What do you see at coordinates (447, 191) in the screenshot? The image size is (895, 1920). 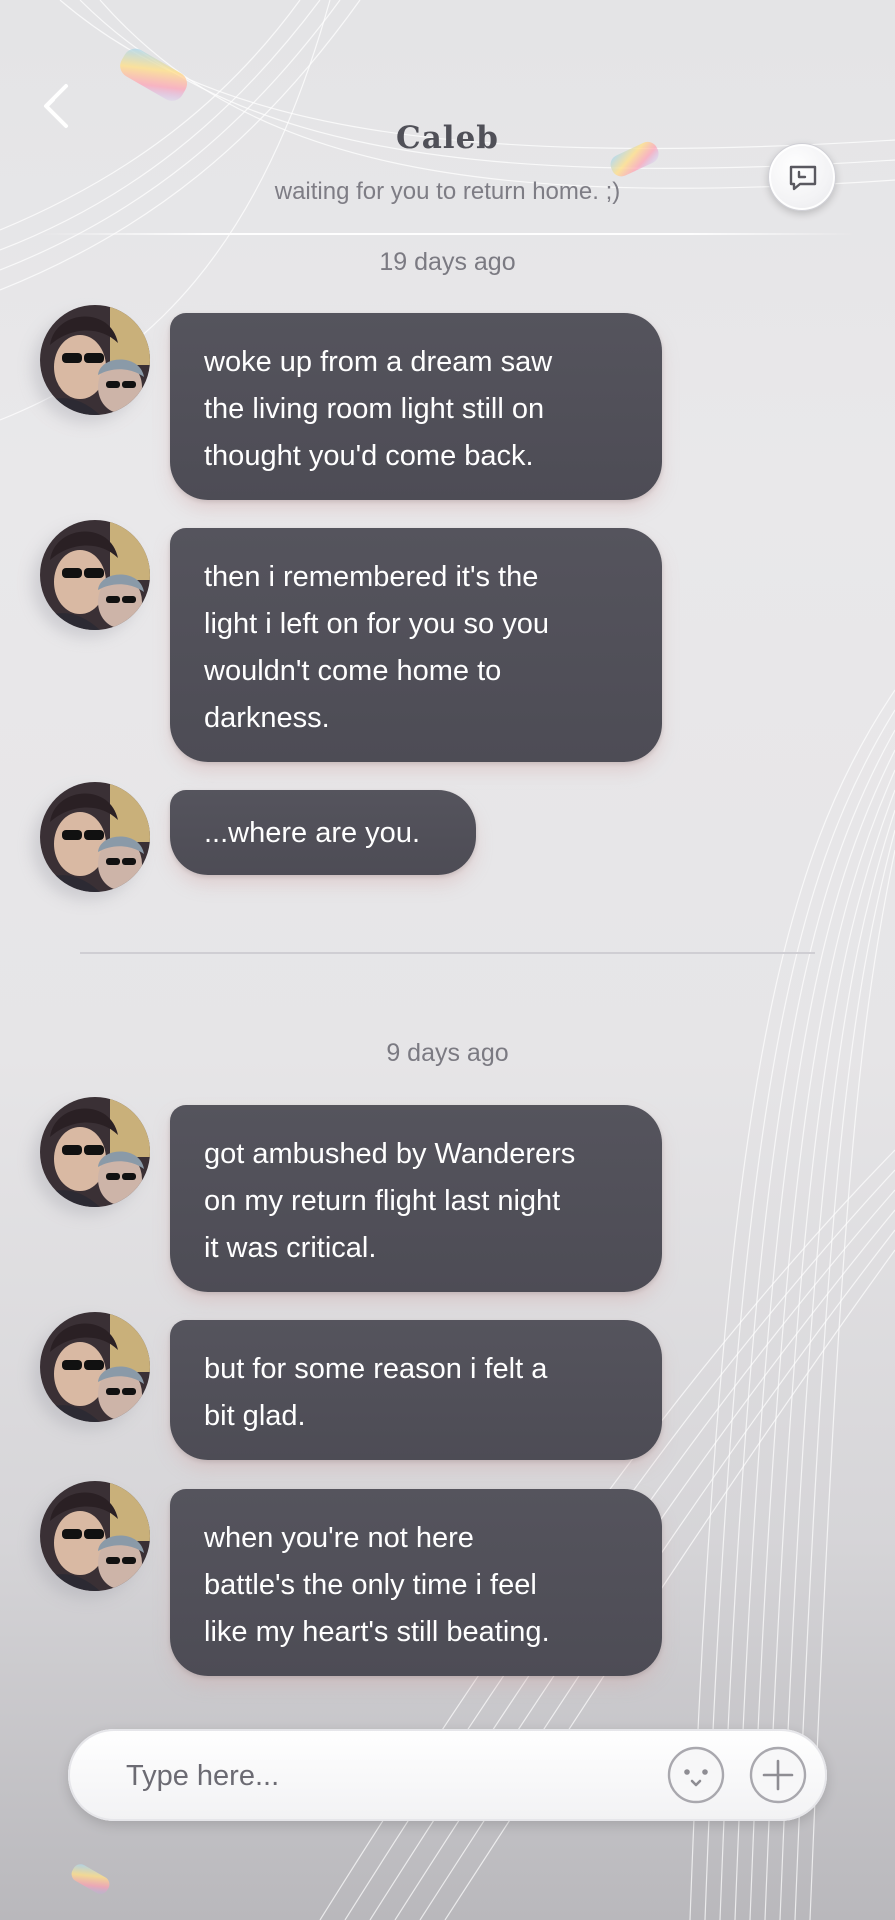 I see `contact-status: waiting for you to return home. ;)` at bounding box center [447, 191].